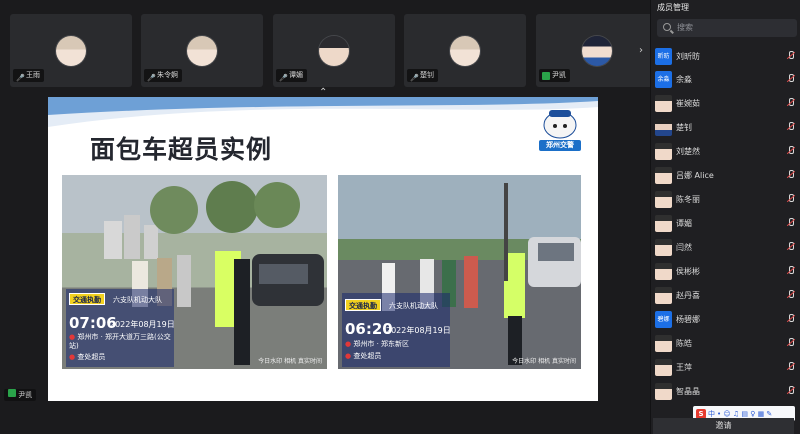  I want to click on member-row: 侯彬彬, so click(726, 271).